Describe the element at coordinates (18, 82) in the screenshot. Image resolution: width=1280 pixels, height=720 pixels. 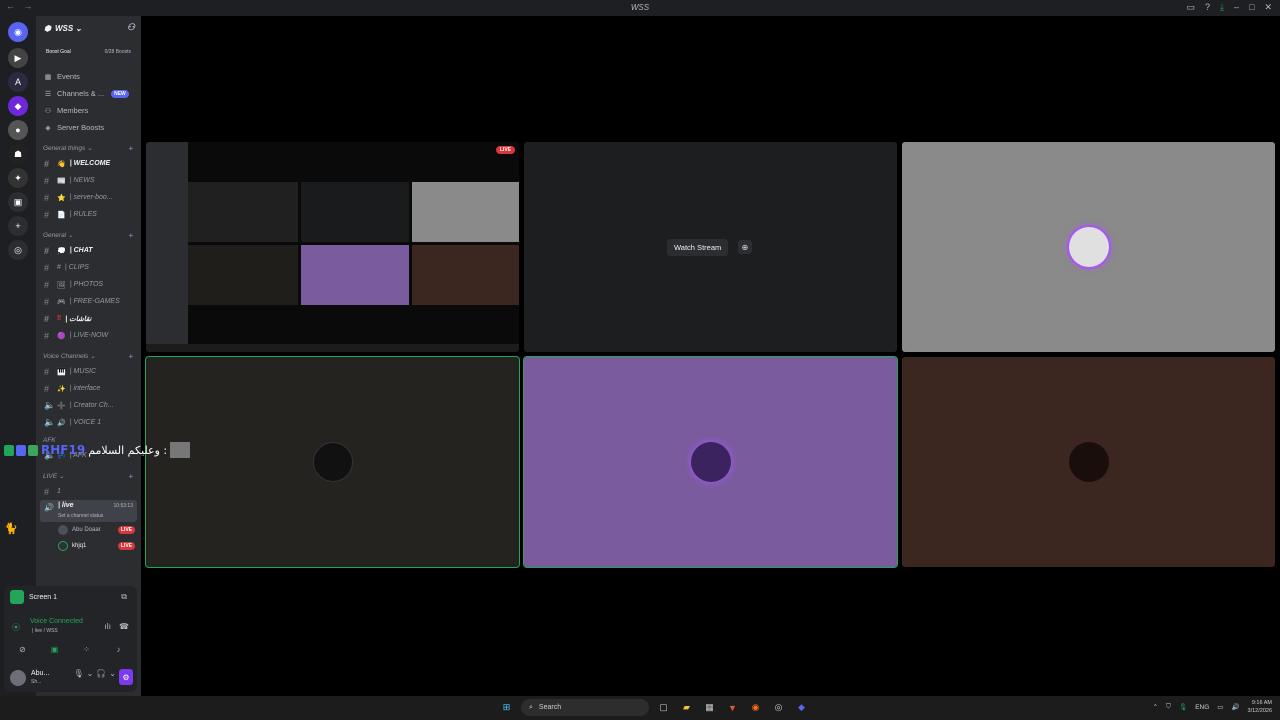
I see `server-icon: A` at that location.